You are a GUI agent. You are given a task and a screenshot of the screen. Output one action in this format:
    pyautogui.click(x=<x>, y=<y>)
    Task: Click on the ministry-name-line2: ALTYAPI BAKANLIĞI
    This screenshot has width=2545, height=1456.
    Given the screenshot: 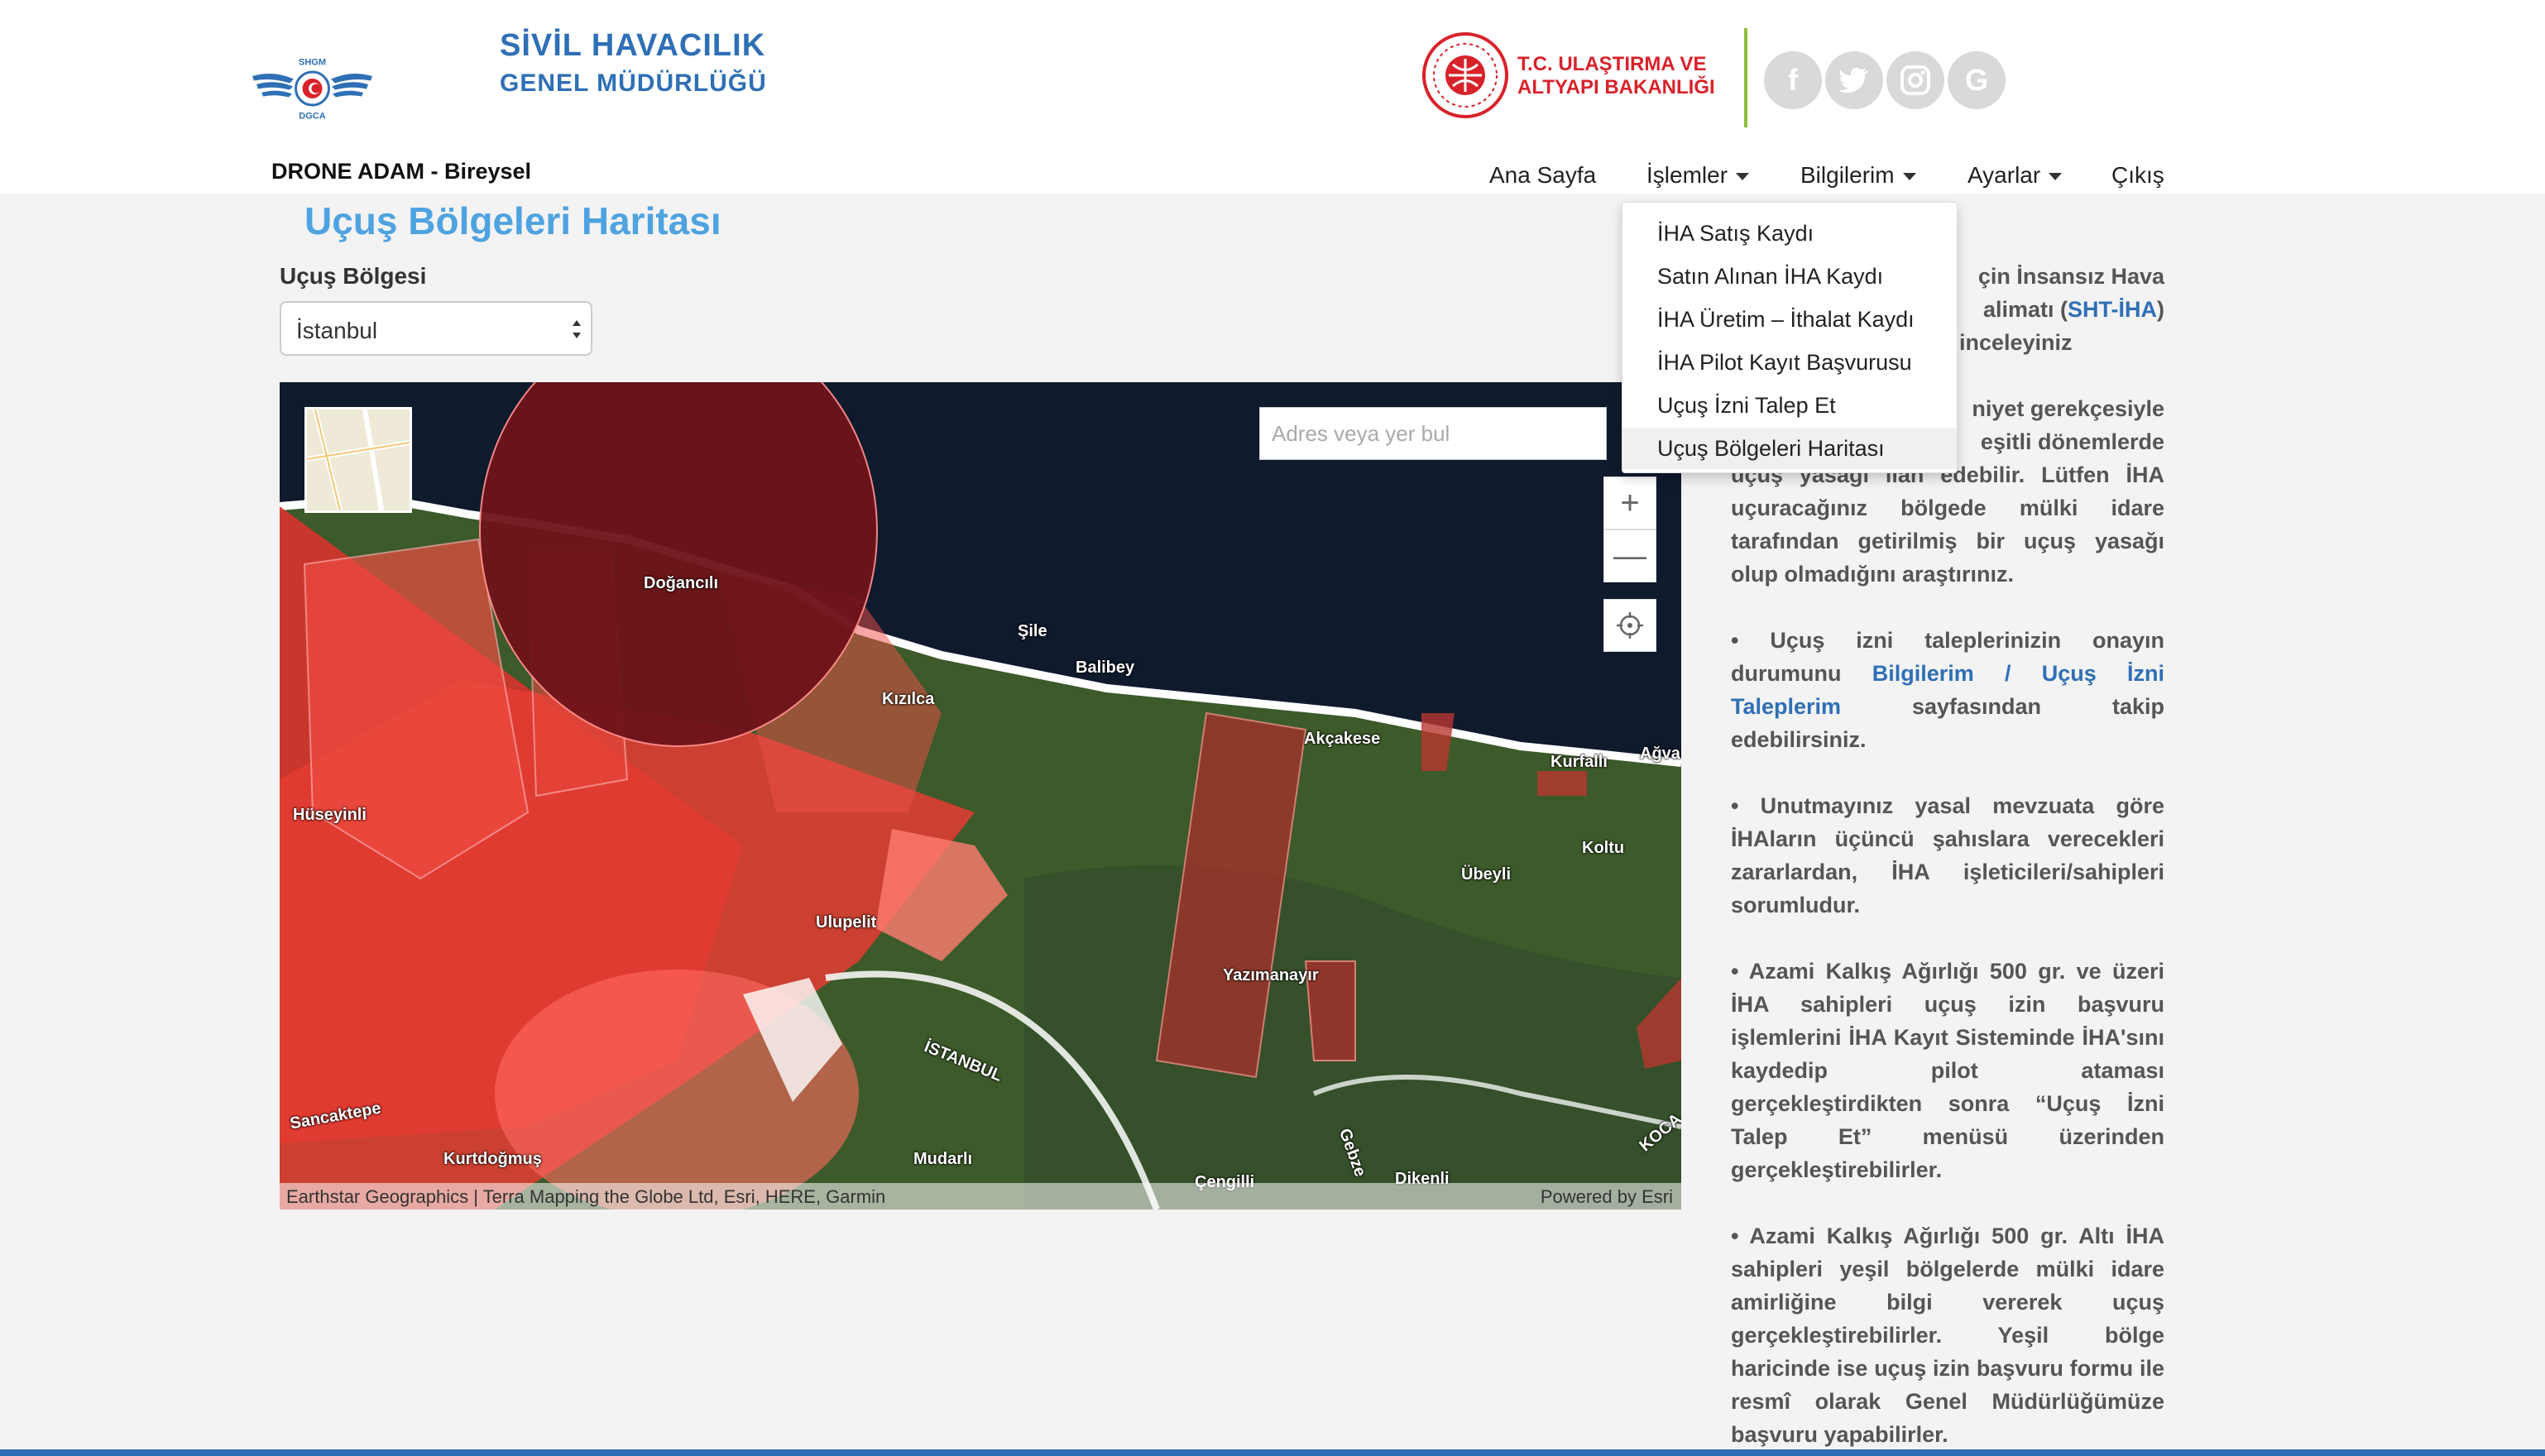 What is the action you would take?
    pyautogui.click(x=1616, y=87)
    